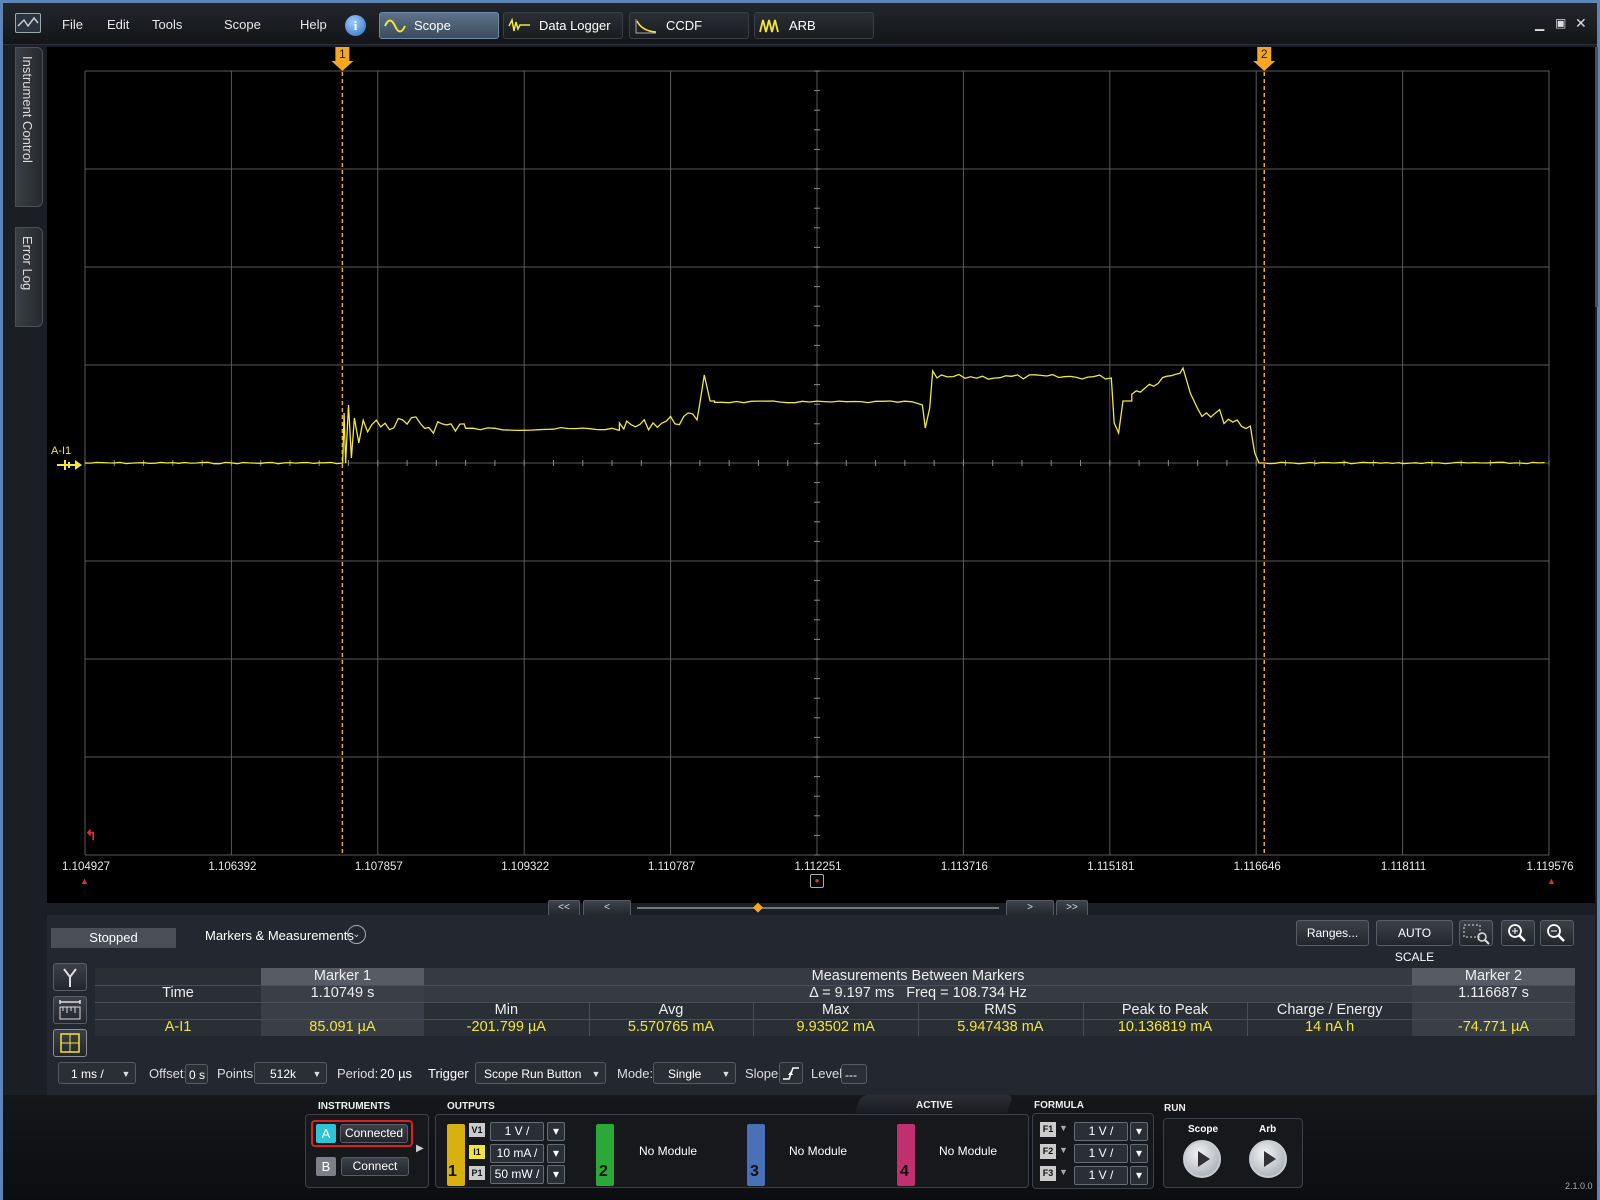 The image size is (1600, 1200). Describe the element at coordinates (242, 24) in the screenshot. I see `menu-scope: Scope` at that location.